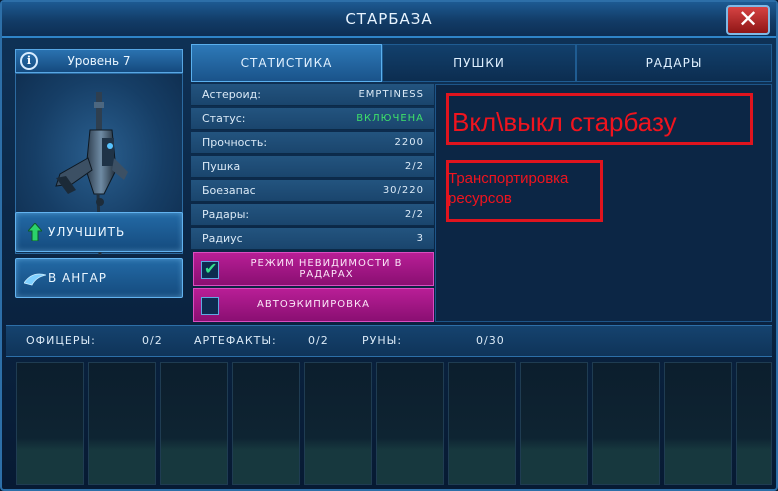 The width and height of the screenshot is (778, 491). Describe the element at coordinates (152, 340) in the screenshot. I see `officers-value: 0/2` at that location.